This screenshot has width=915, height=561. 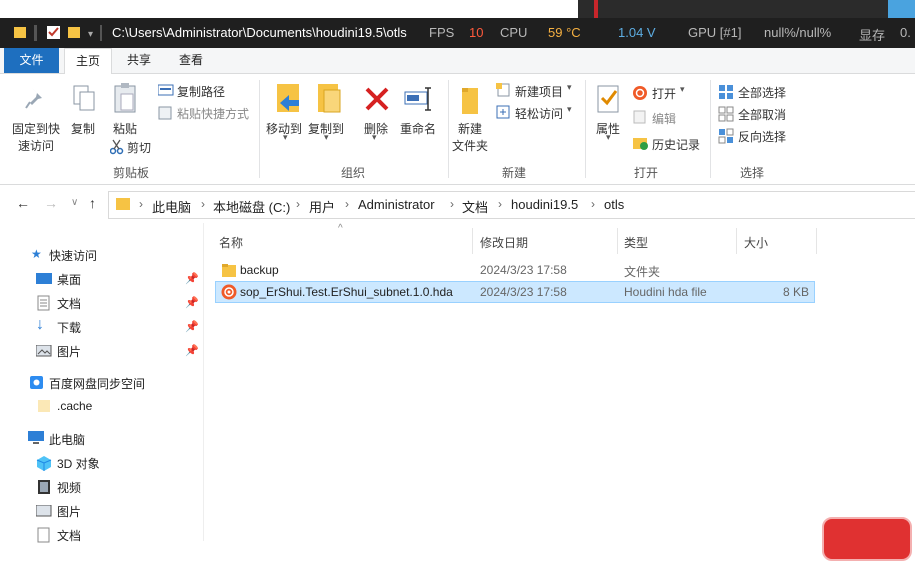 What do you see at coordinates (642, 272) in the screenshot?
I see `file-type: 文件夹` at bounding box center [642, 272].